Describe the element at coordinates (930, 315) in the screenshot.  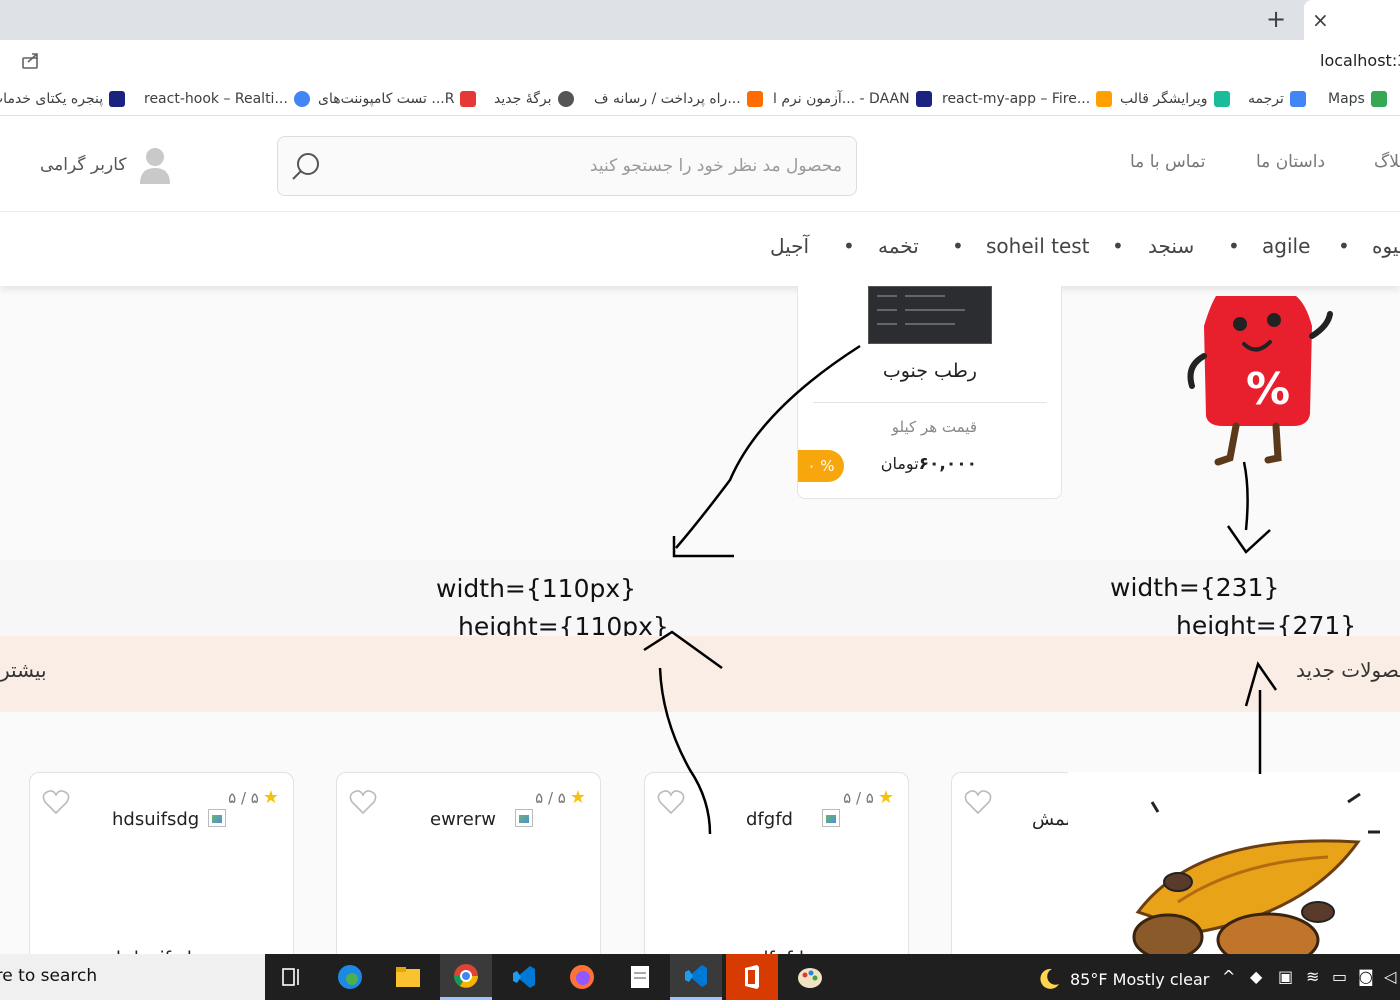
I see `product-image` at that location.